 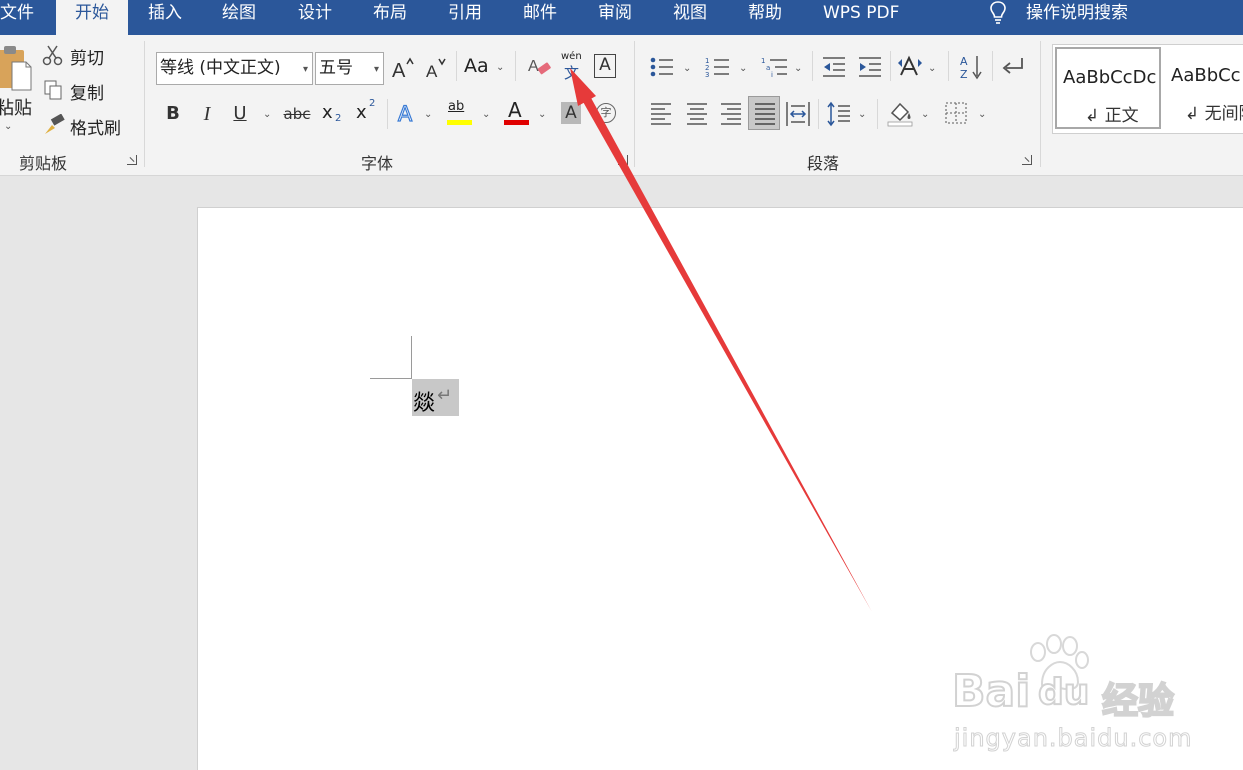 What do you see at coordinates (991, 691) in the screenshot?
I see `watermark-brand-a: Bai` at bounding box center [991, 691].